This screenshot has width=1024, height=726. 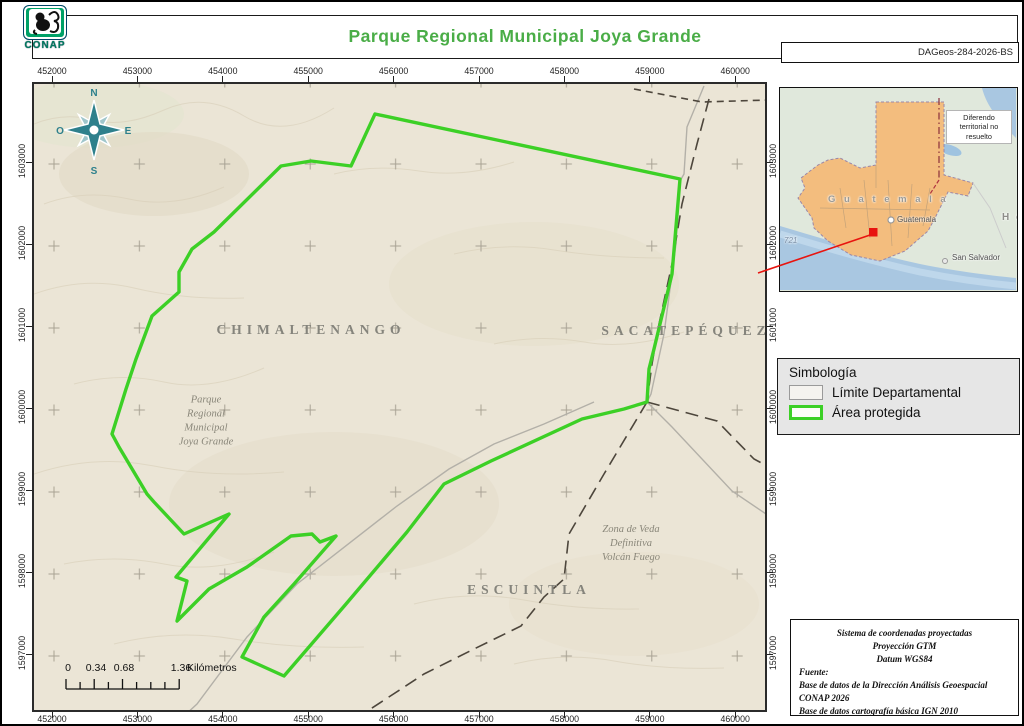 I want to click on zona-veda-line: Volcán Fuego, so click(x=631, y=557).